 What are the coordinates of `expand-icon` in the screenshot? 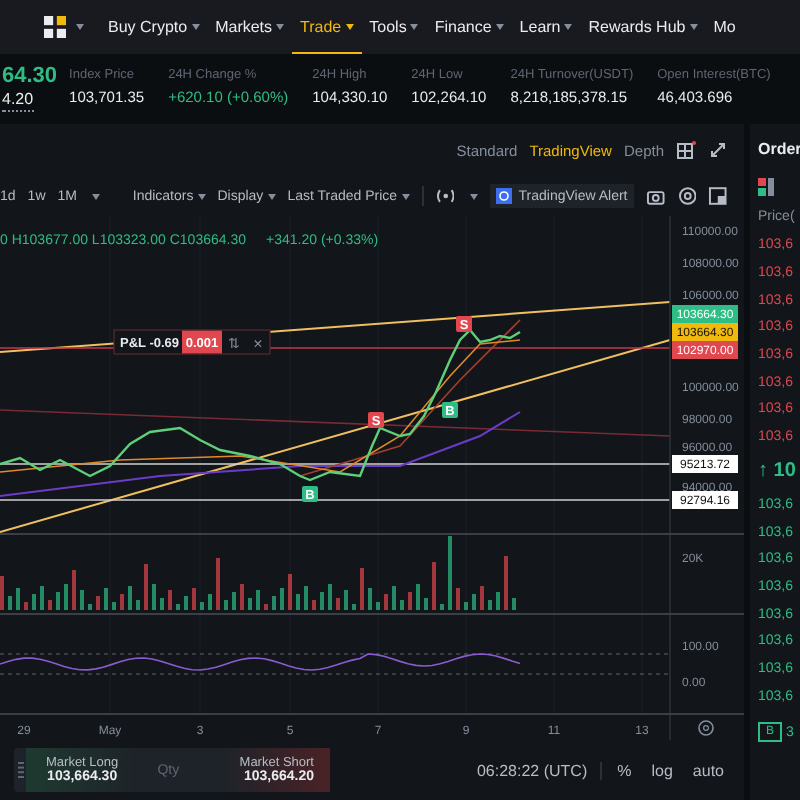 It's located at (718, 150).